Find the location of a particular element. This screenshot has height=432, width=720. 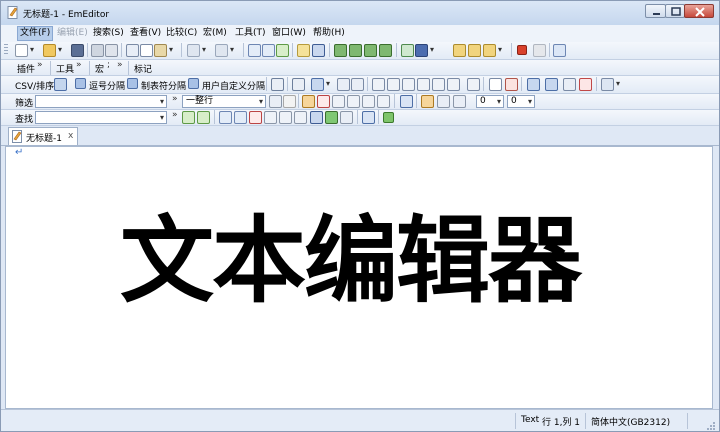

filter-find-icon is located at coordinates (308, 101).